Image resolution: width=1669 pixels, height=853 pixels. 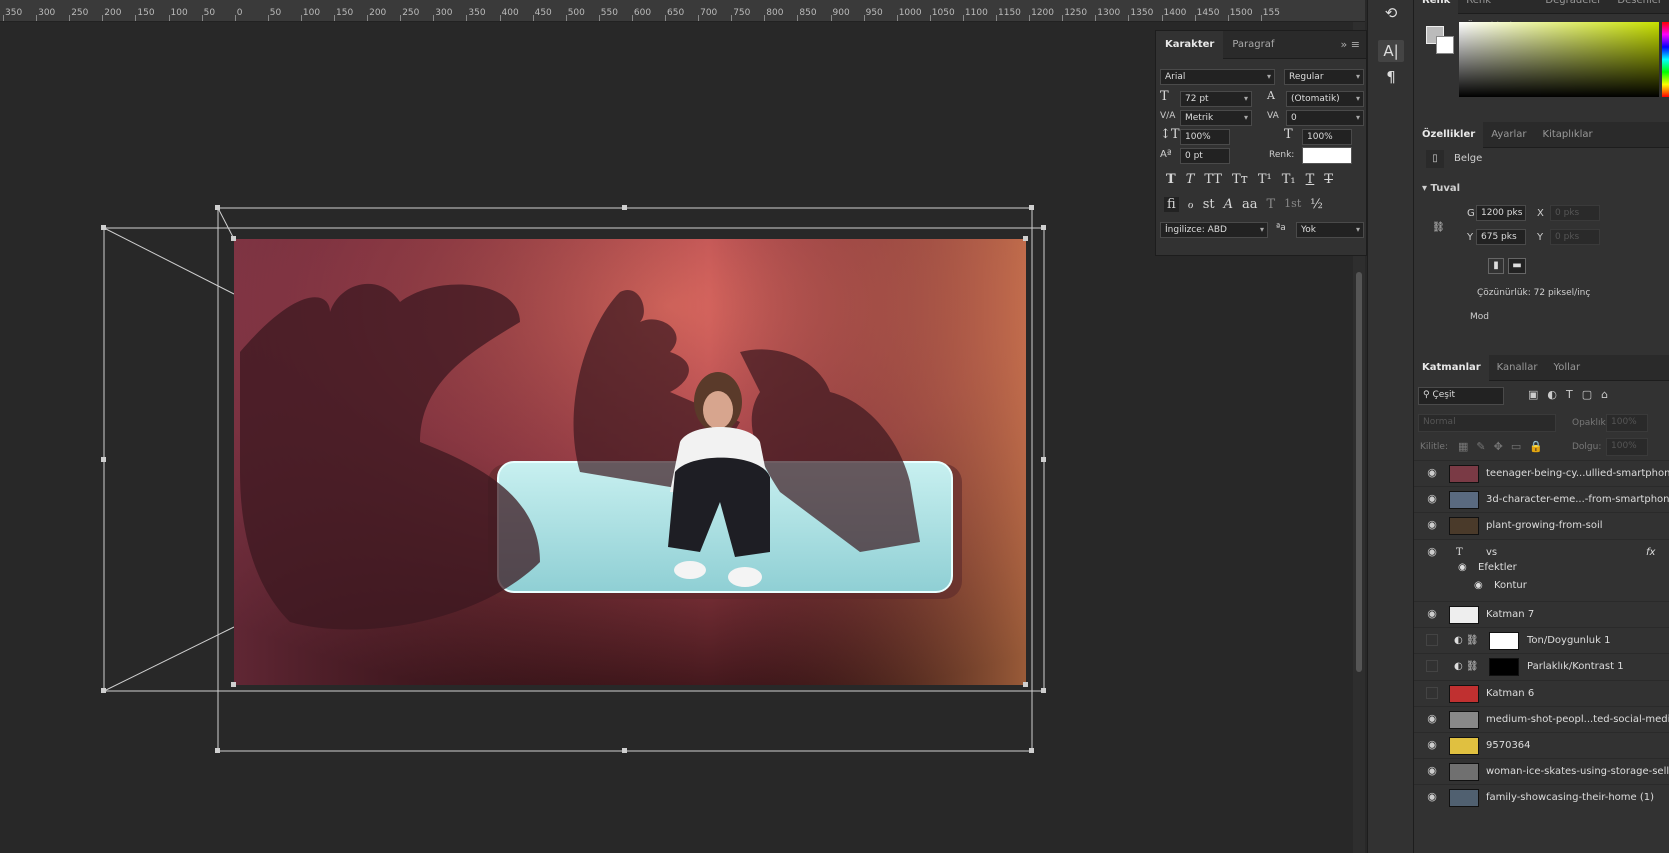 I want to click on strikethrough-button: T, so click(x=1328, y=179).